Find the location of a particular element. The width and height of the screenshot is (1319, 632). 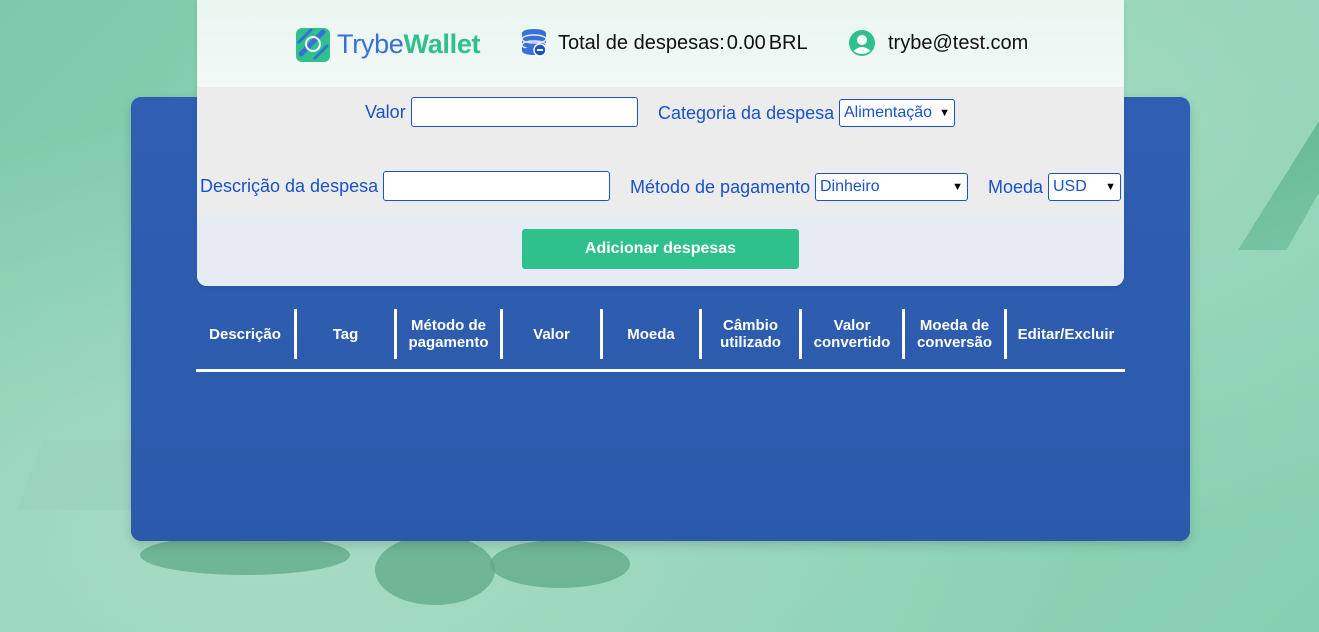

logo-text-trybe: Trybe is located at coordinates (370, 43).